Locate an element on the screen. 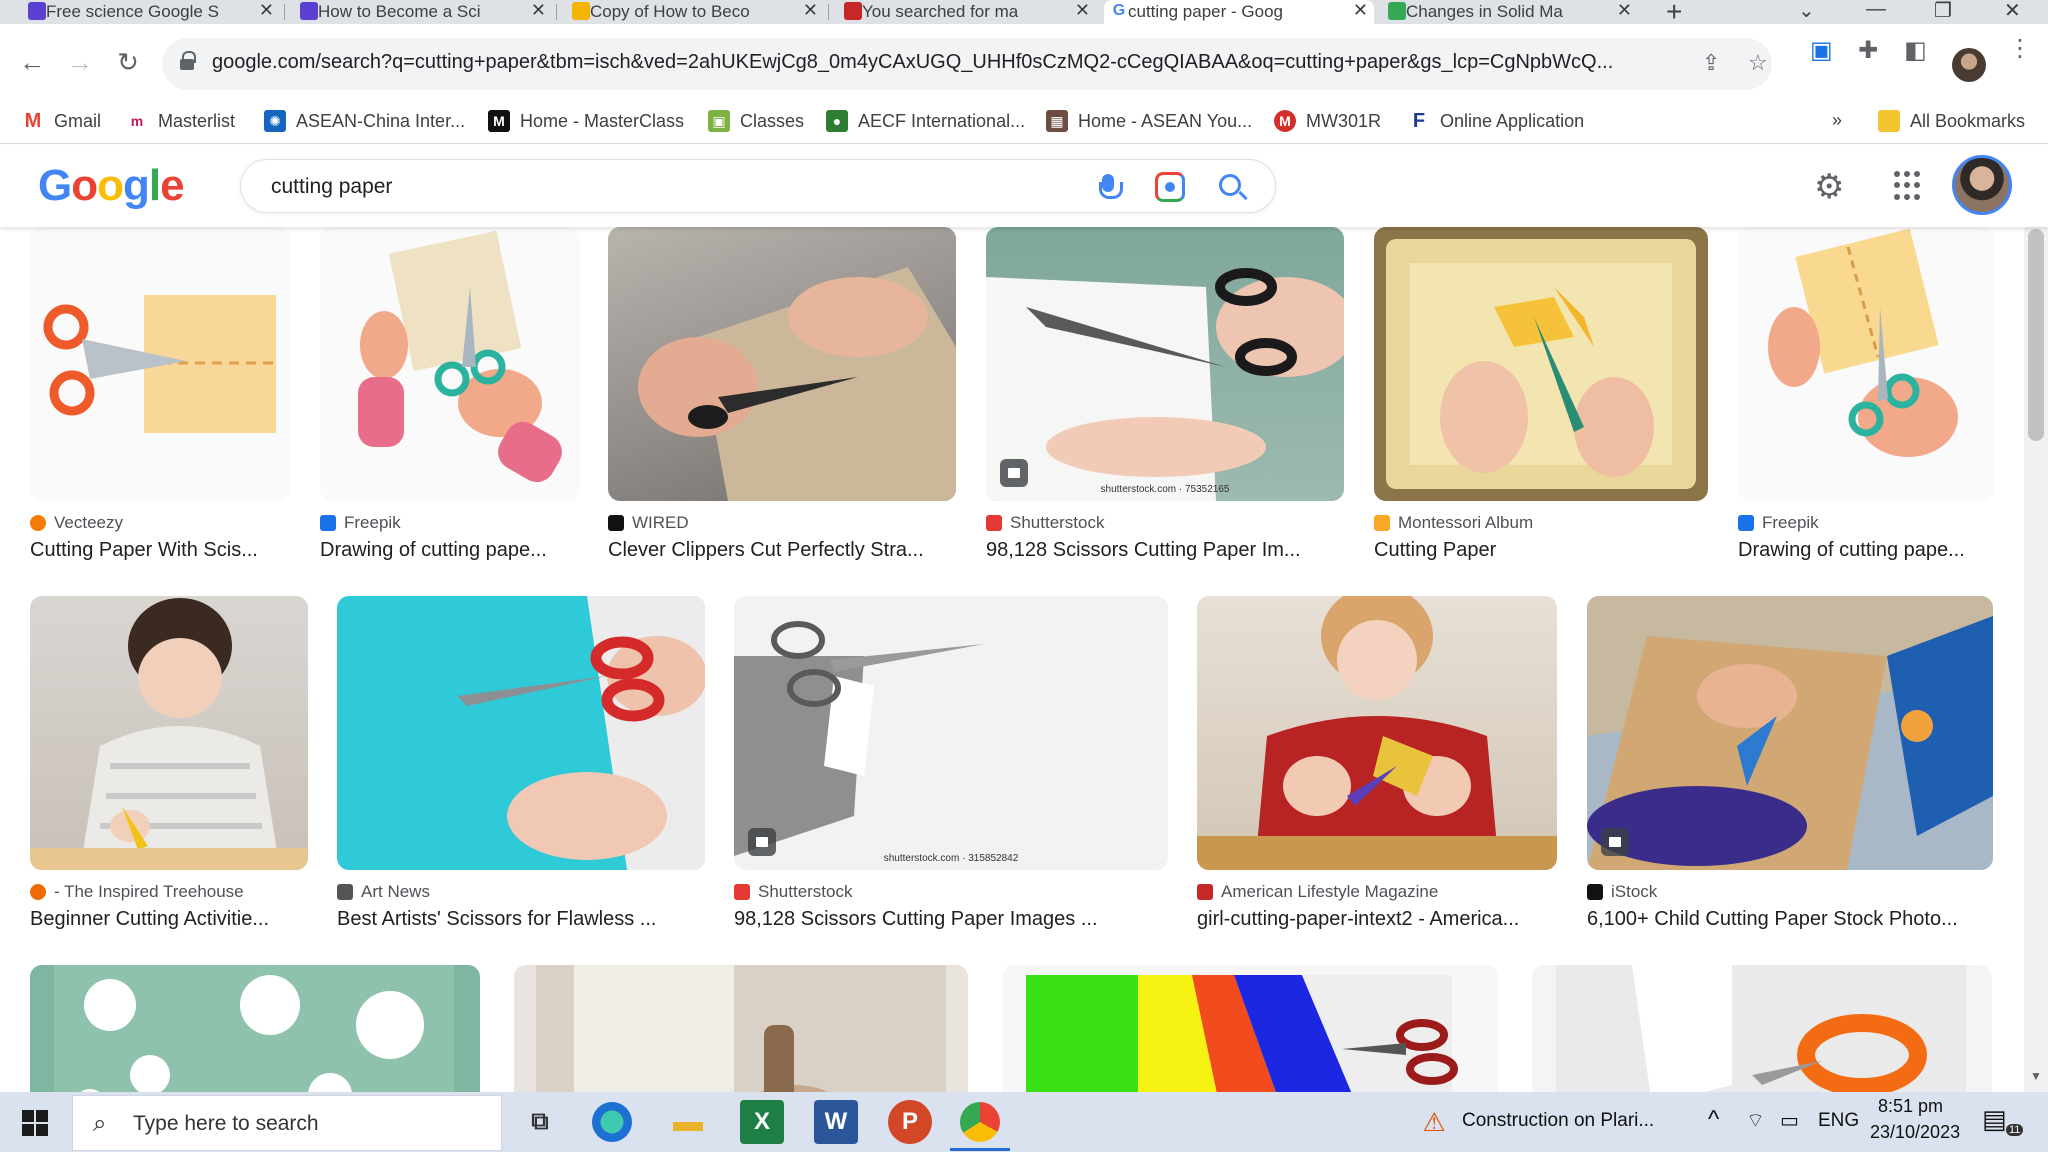 The image size is (2048, 1152). account-avatar is located at coordinates (1982, 185).